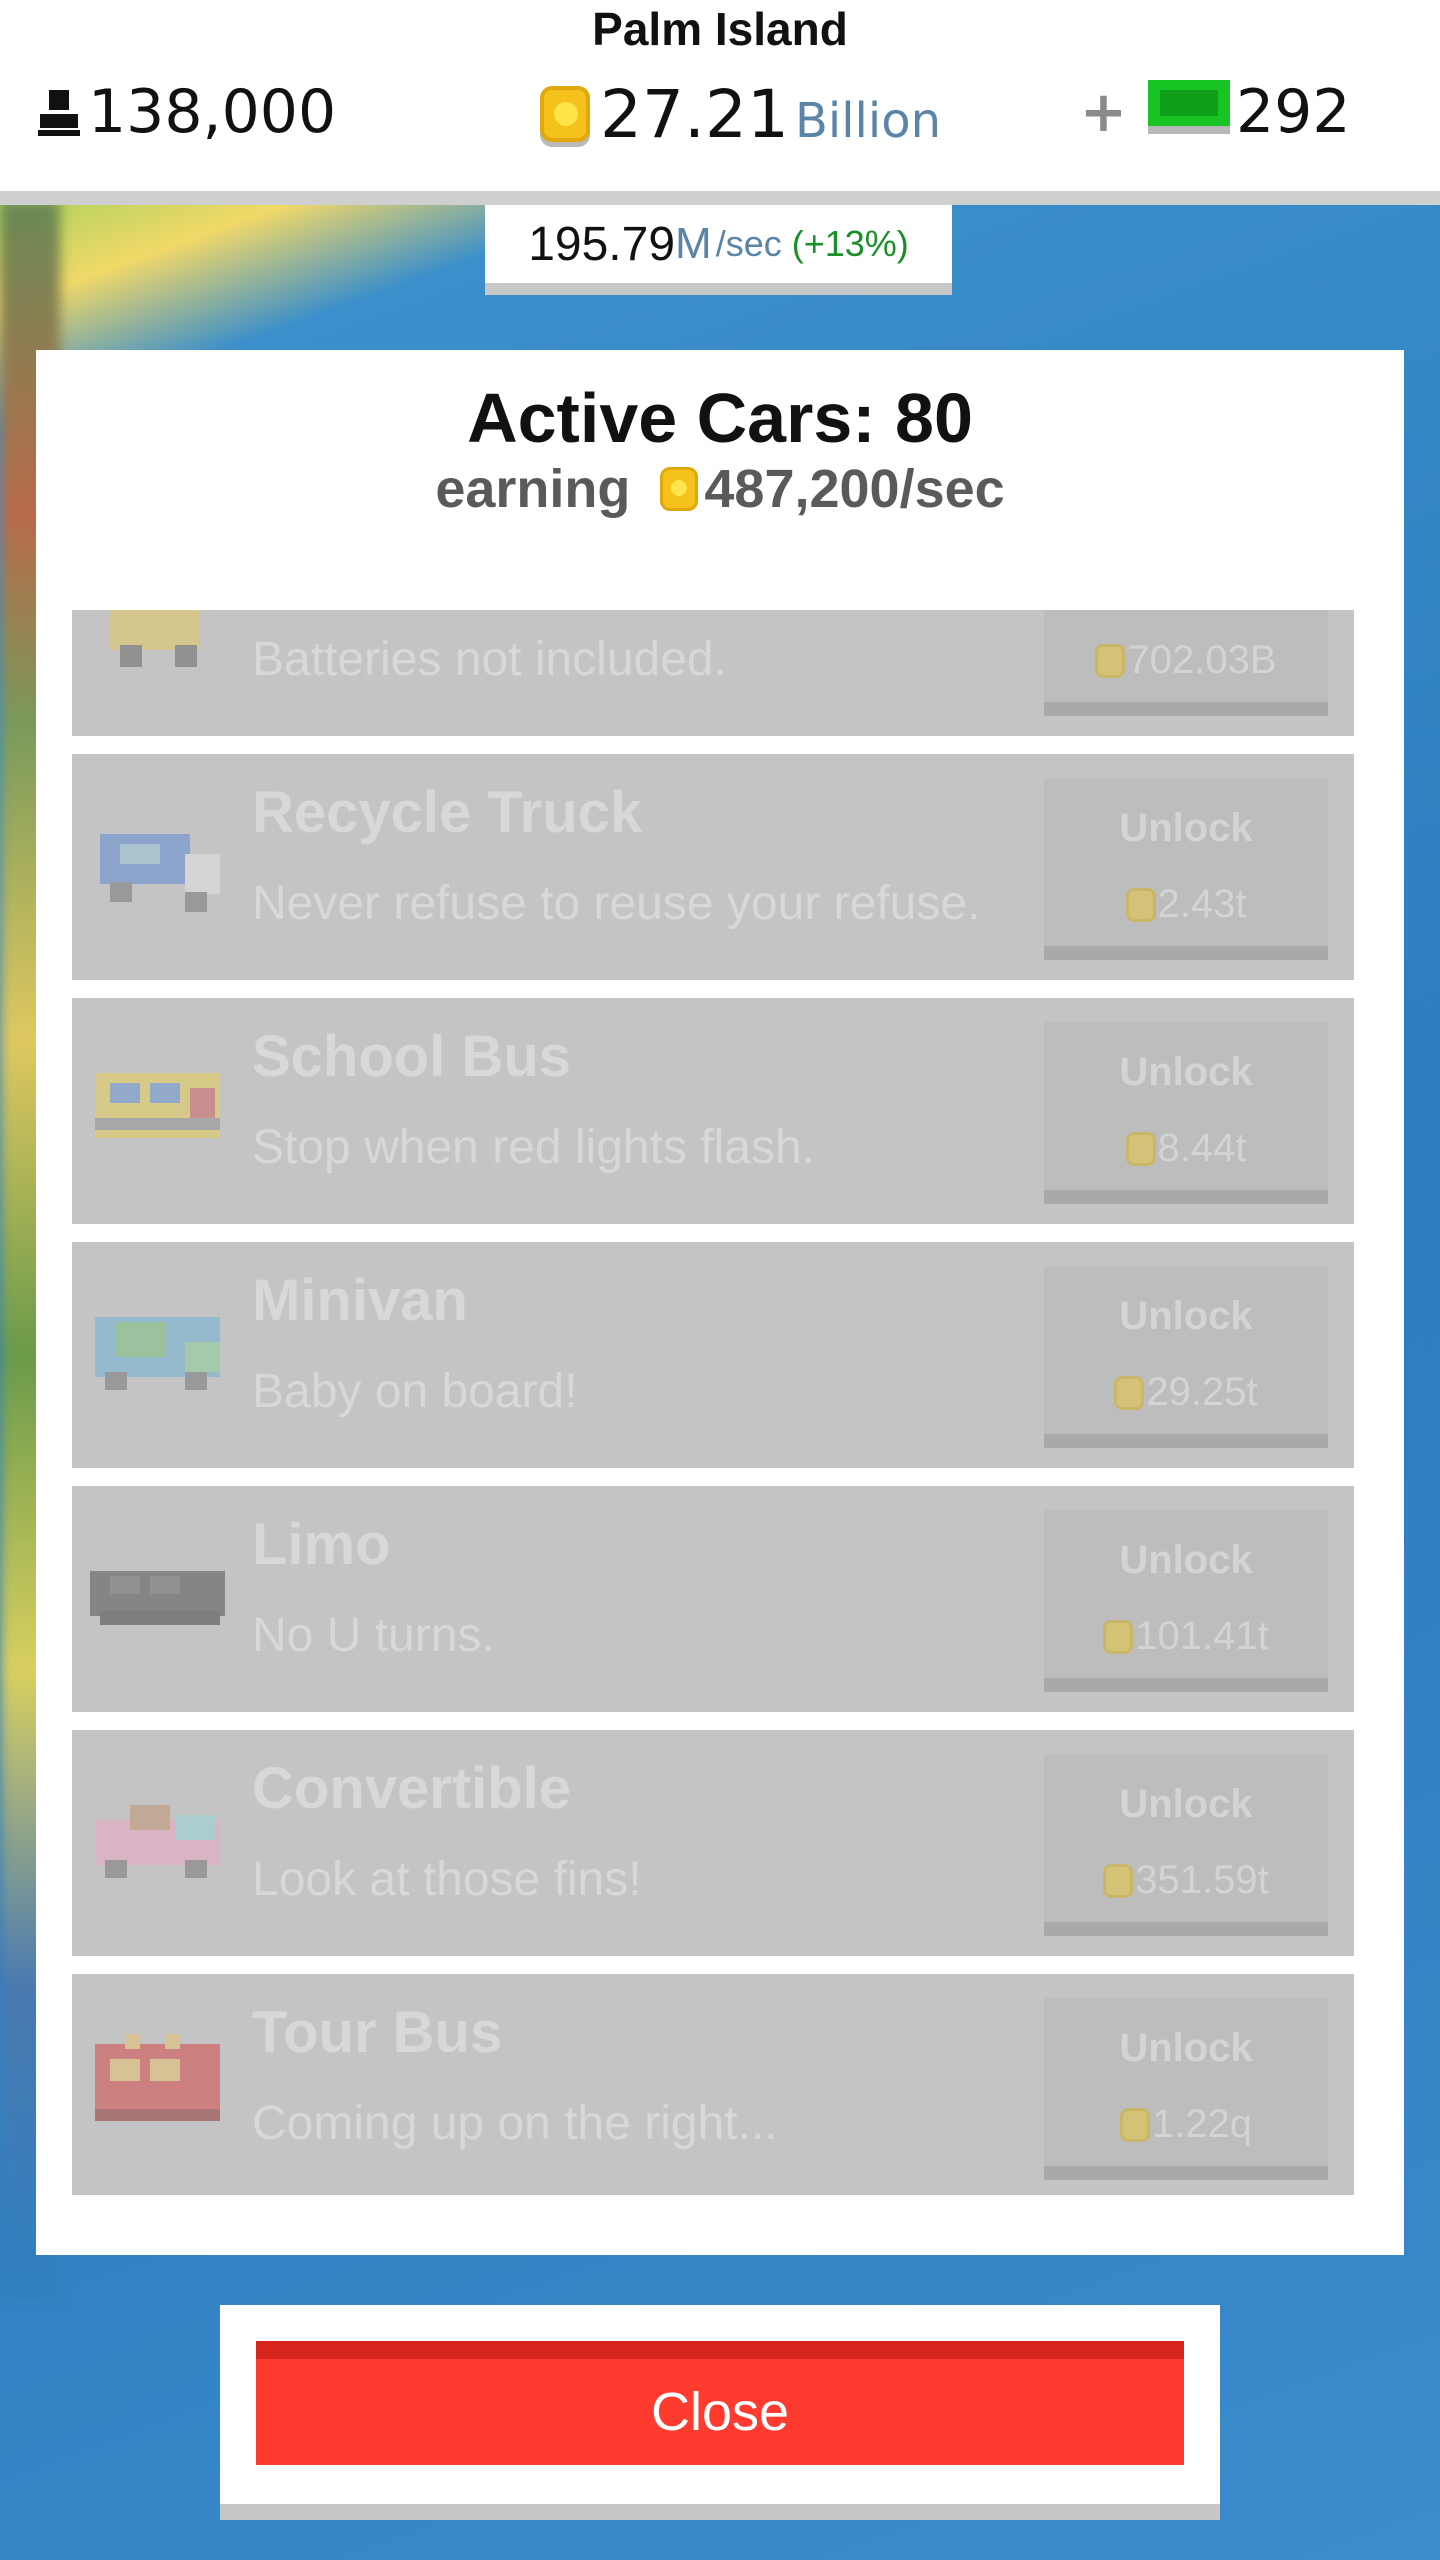 This screenshot has width=1440, height=2560. I want to click on top-status-bar: Palm Island 138,000 27.21 Billion + 292, so click(720, 102).